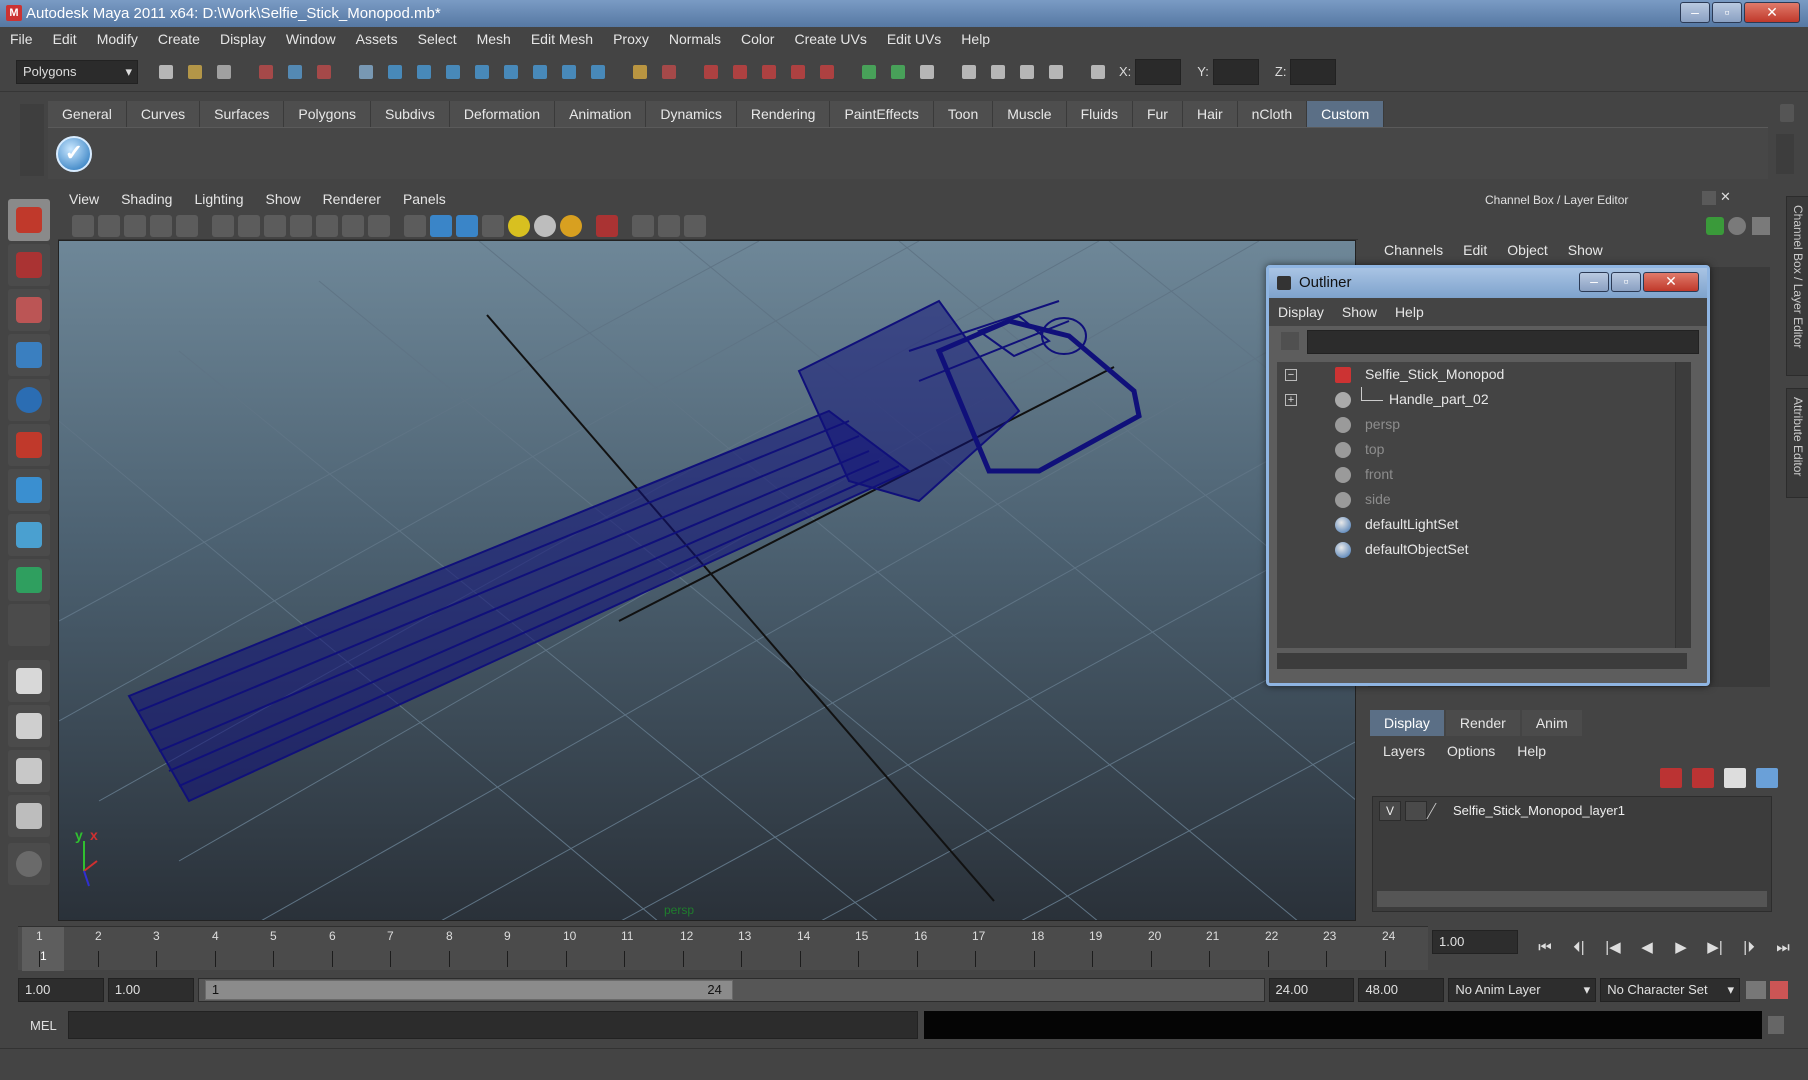 Image resolution: width=1808 pixels, height=1080 pixels. I want to click on viewport-menu-show: Show, so click(283, 199).